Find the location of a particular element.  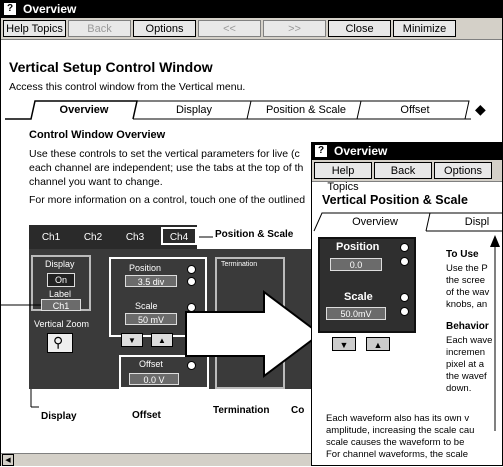

next-button: >> is located at coordinates (294, 28).